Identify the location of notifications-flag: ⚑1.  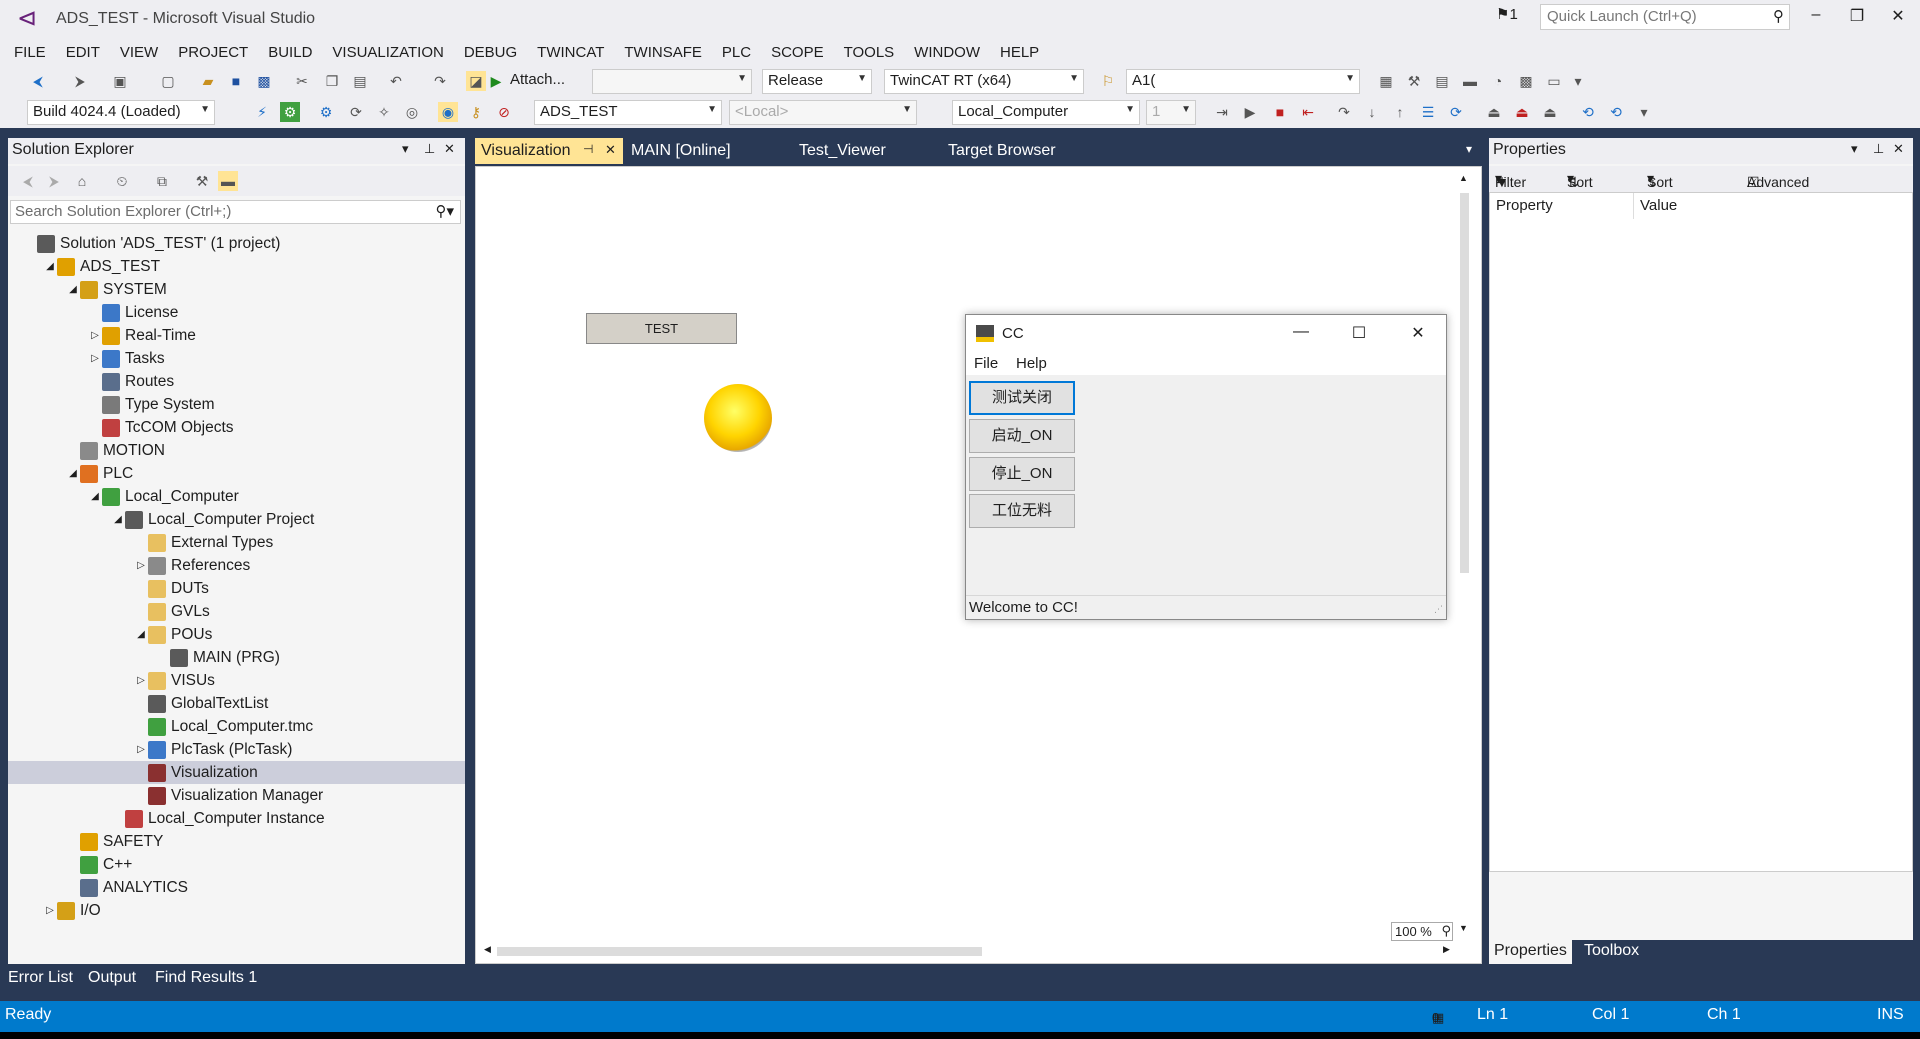
(1507, 14).